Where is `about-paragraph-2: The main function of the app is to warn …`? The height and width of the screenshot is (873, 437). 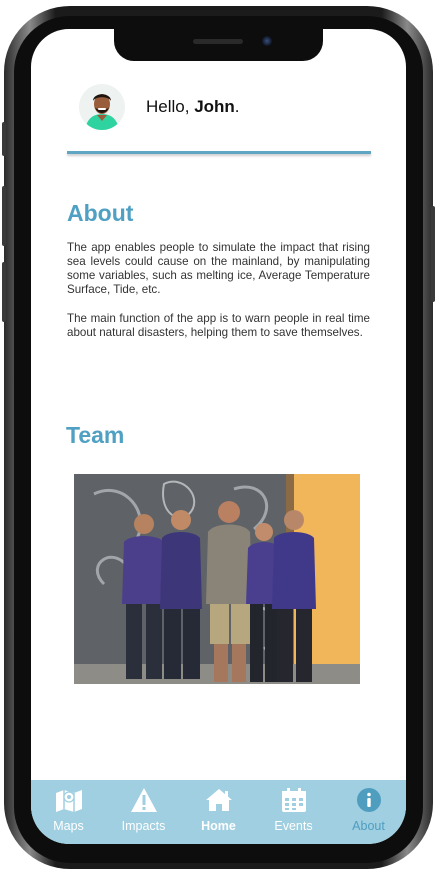 about-paragraph-2: The main function of the app is to warn … is located at coordinates (218, 325).